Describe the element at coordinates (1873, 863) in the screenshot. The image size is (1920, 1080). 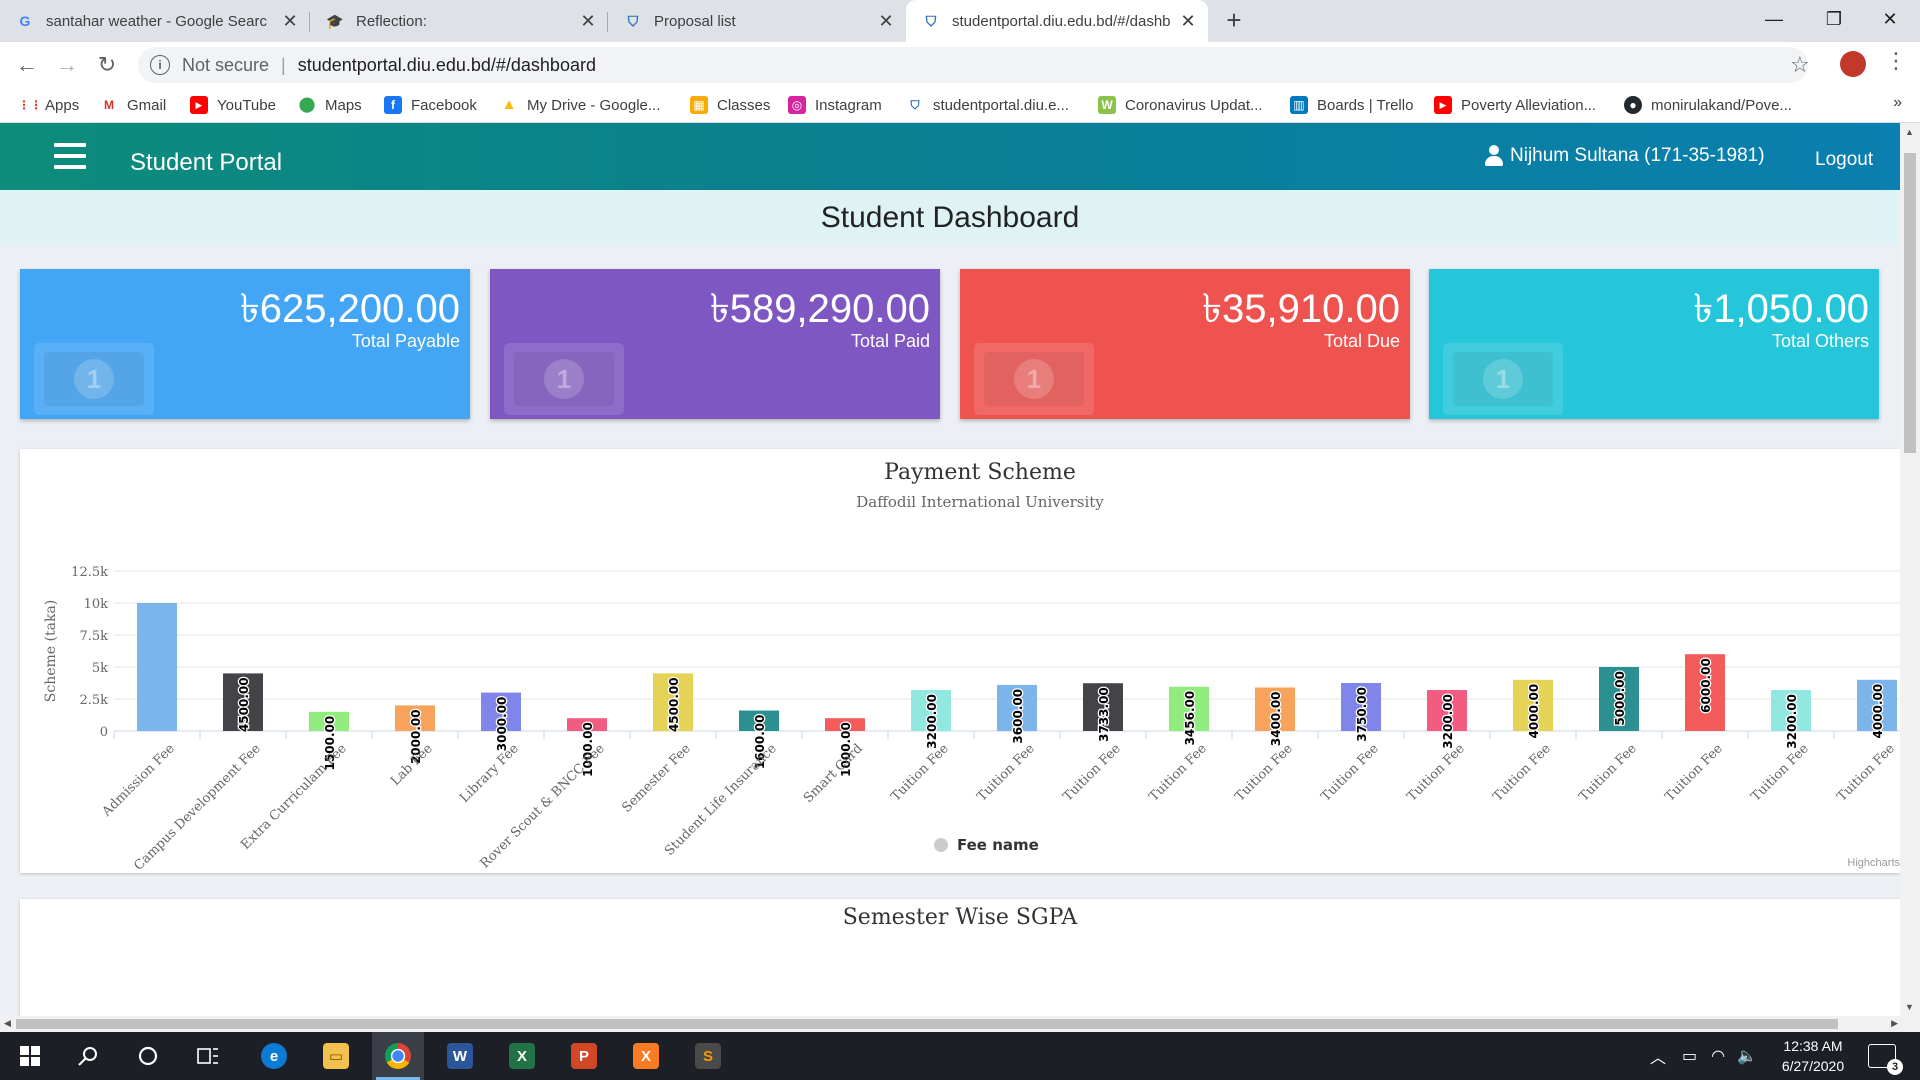
I see `chart-credit: Highcharts` at that location.